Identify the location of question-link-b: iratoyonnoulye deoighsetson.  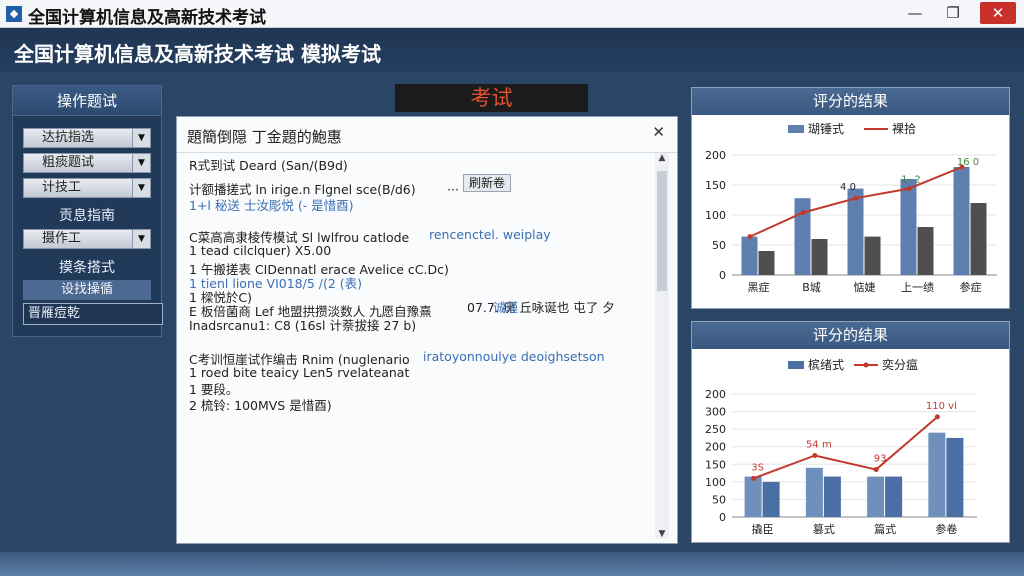
(514, 356).